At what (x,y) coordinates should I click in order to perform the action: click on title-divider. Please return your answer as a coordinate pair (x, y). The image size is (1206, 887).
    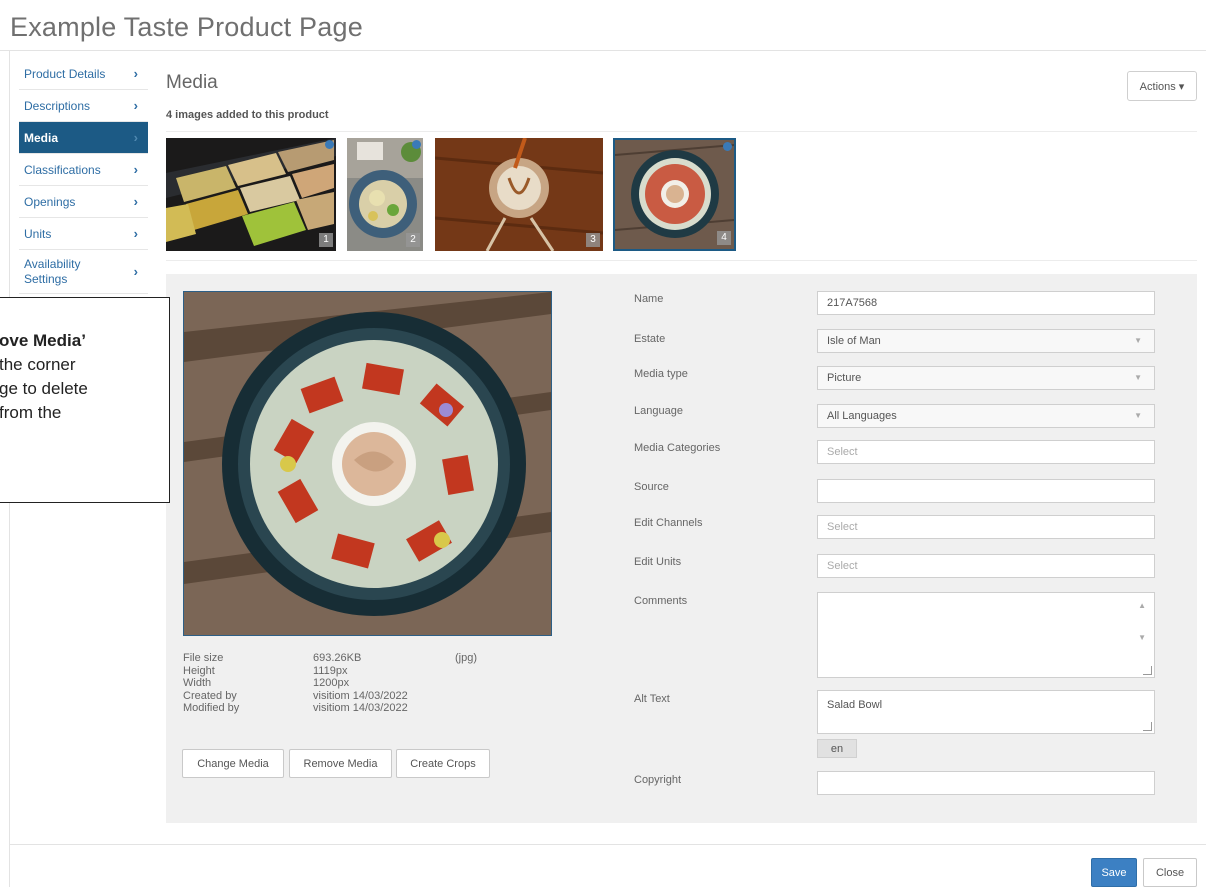
    Looking at the image, I should click on (603, 50).